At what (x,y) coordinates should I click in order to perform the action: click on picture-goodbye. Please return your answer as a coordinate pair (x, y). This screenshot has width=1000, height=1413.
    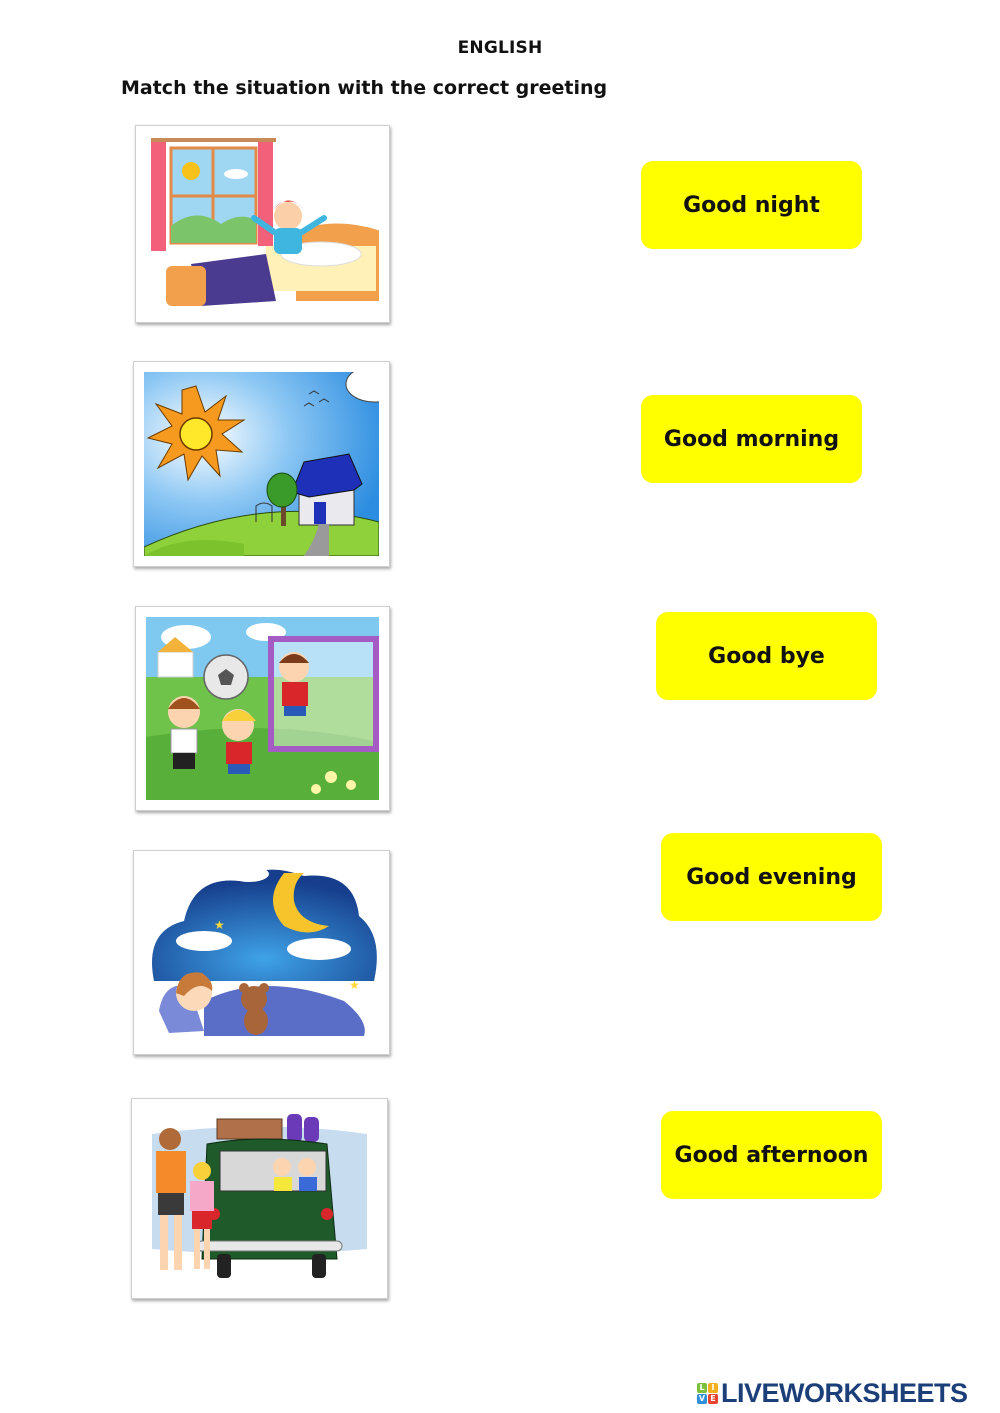
    Looking at the image, I should click on (259, 1198).